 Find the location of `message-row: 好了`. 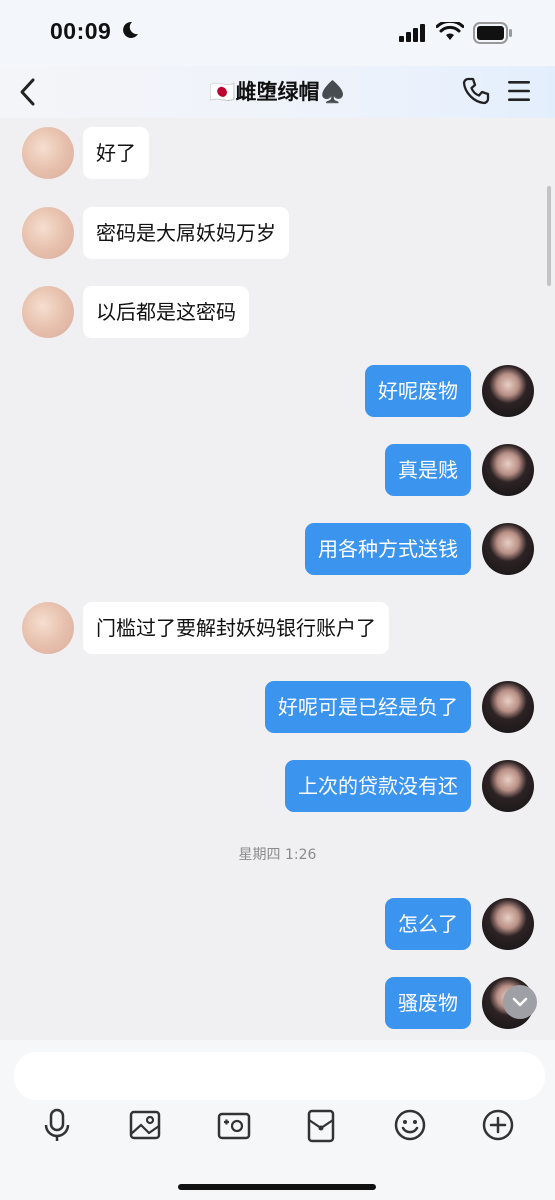

message-row: 好了 is located at coordinates (277, 154).